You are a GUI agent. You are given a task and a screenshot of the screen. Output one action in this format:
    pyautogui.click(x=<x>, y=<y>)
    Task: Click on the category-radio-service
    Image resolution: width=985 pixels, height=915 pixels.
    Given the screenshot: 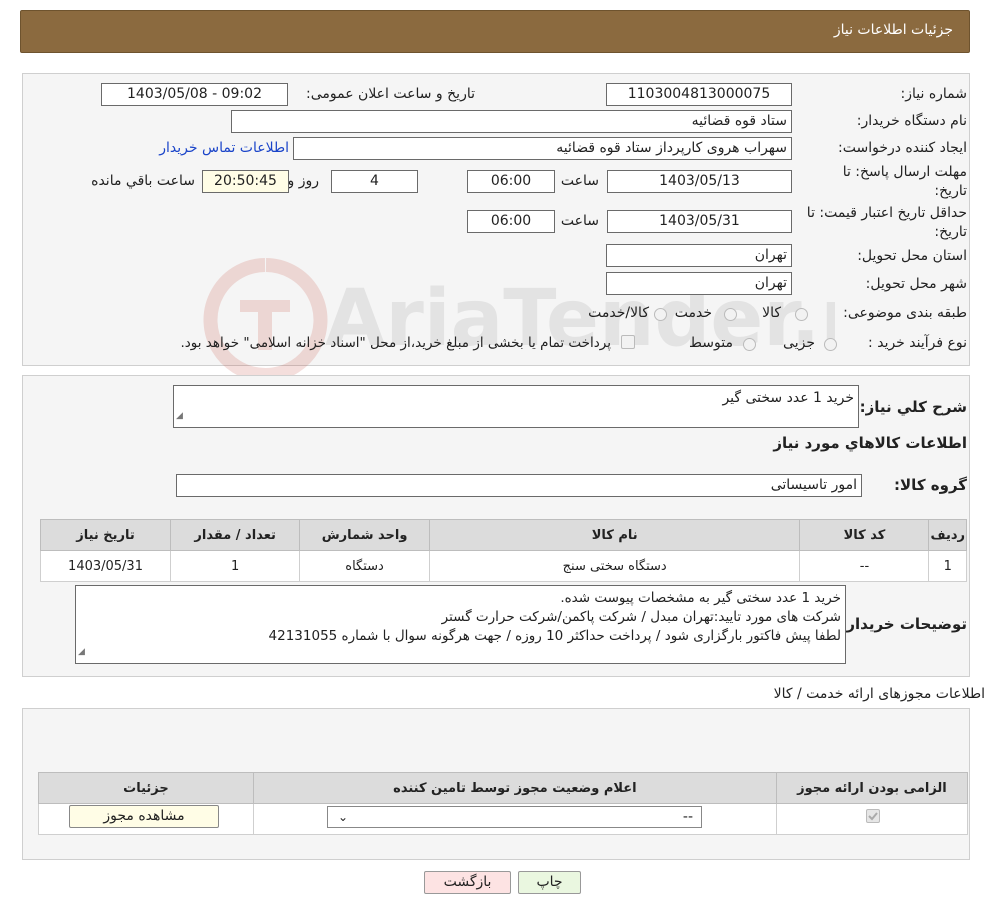 What is the action you would take?
    pyautogui.click(x=730, y=314)
    